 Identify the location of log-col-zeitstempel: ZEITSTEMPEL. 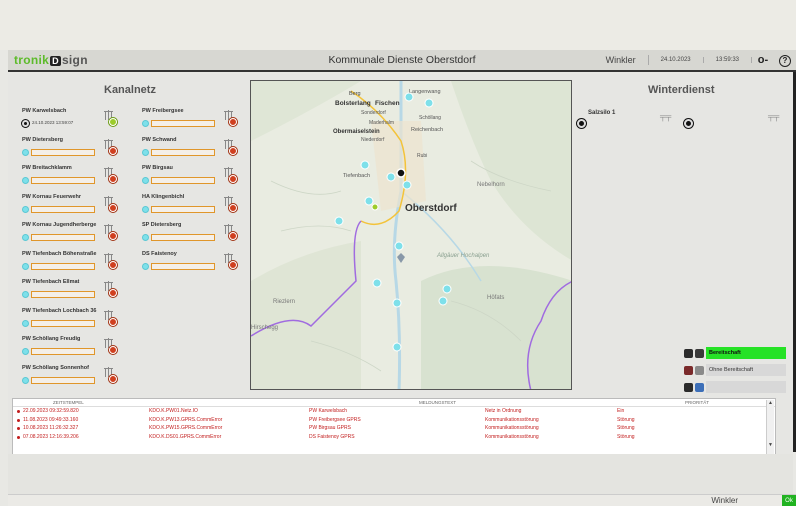
(81, 402).